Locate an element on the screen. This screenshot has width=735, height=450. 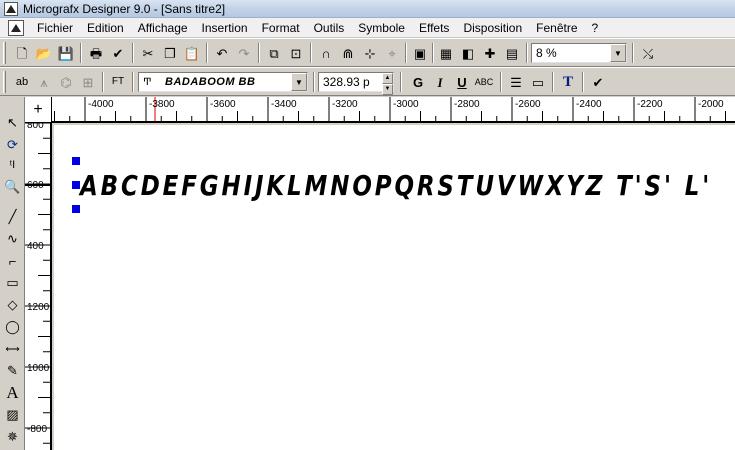
snap-magnet-icon: ⋒ is located at coordinates (348, 53).